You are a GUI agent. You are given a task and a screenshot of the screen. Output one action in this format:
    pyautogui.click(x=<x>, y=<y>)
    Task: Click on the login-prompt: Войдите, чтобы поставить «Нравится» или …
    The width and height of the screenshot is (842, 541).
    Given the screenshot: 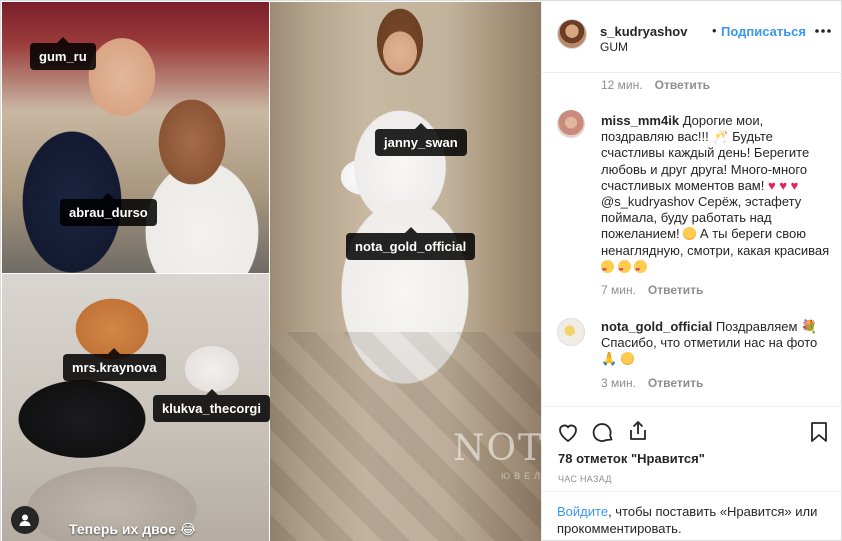 What is the action you would take?
    pyautogui.click(x=692, y=516)
    